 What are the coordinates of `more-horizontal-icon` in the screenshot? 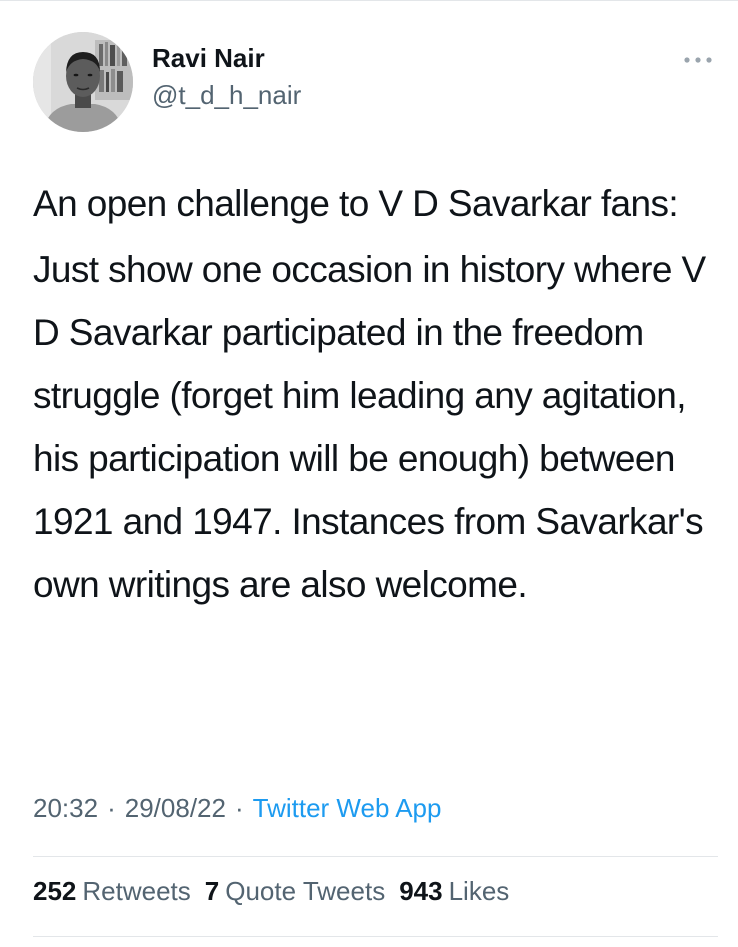 It's located at (698, 60).